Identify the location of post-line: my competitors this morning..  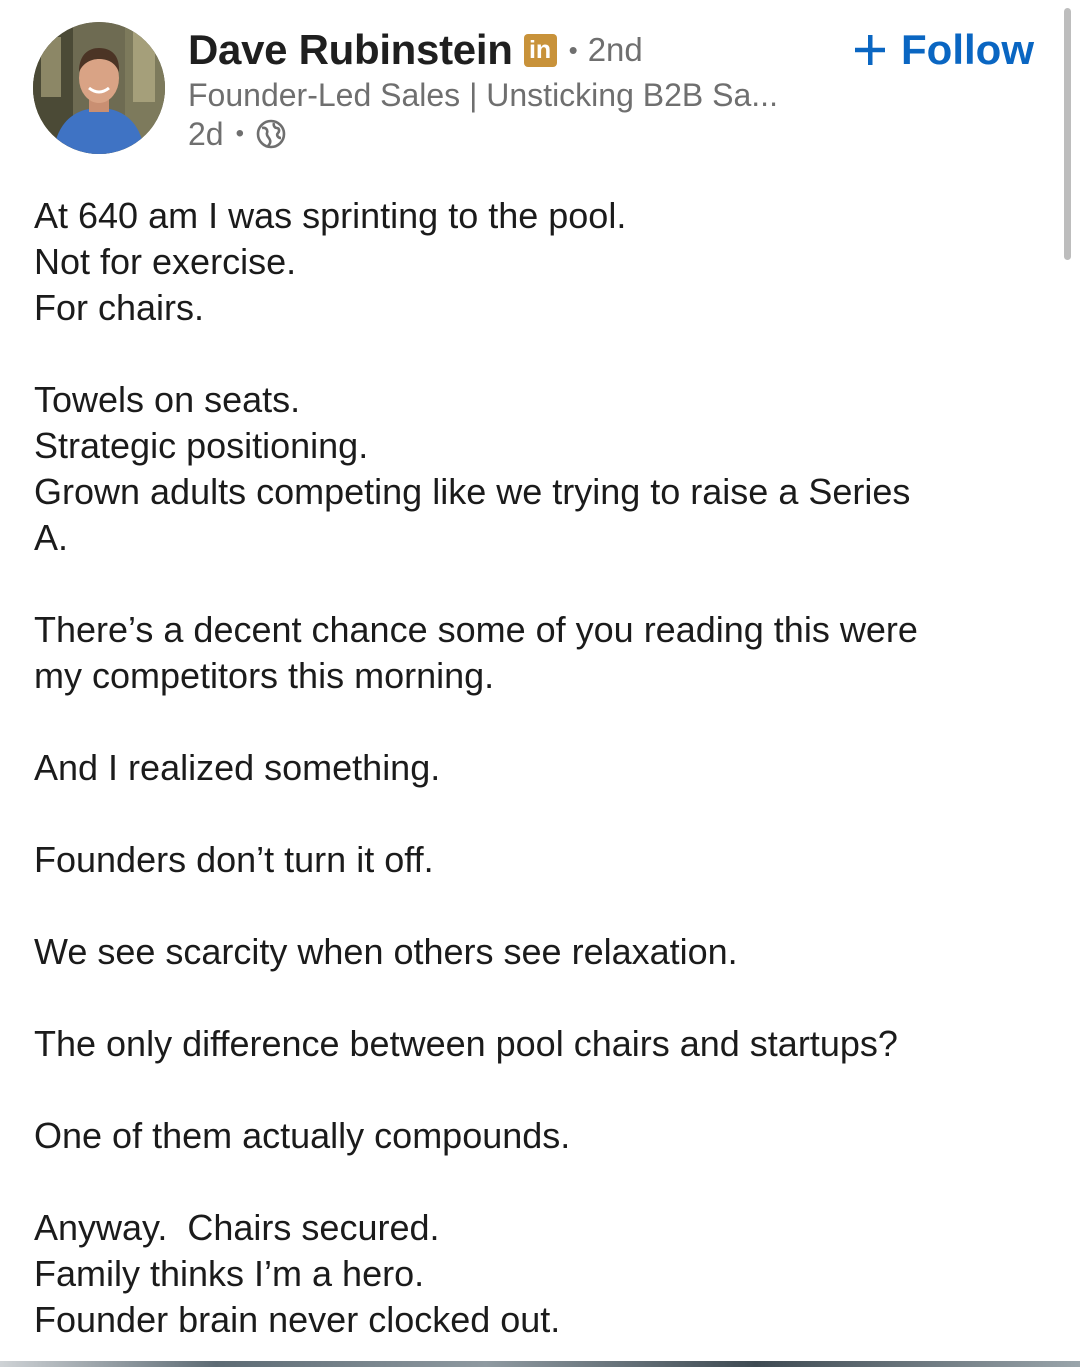
(264, 675).